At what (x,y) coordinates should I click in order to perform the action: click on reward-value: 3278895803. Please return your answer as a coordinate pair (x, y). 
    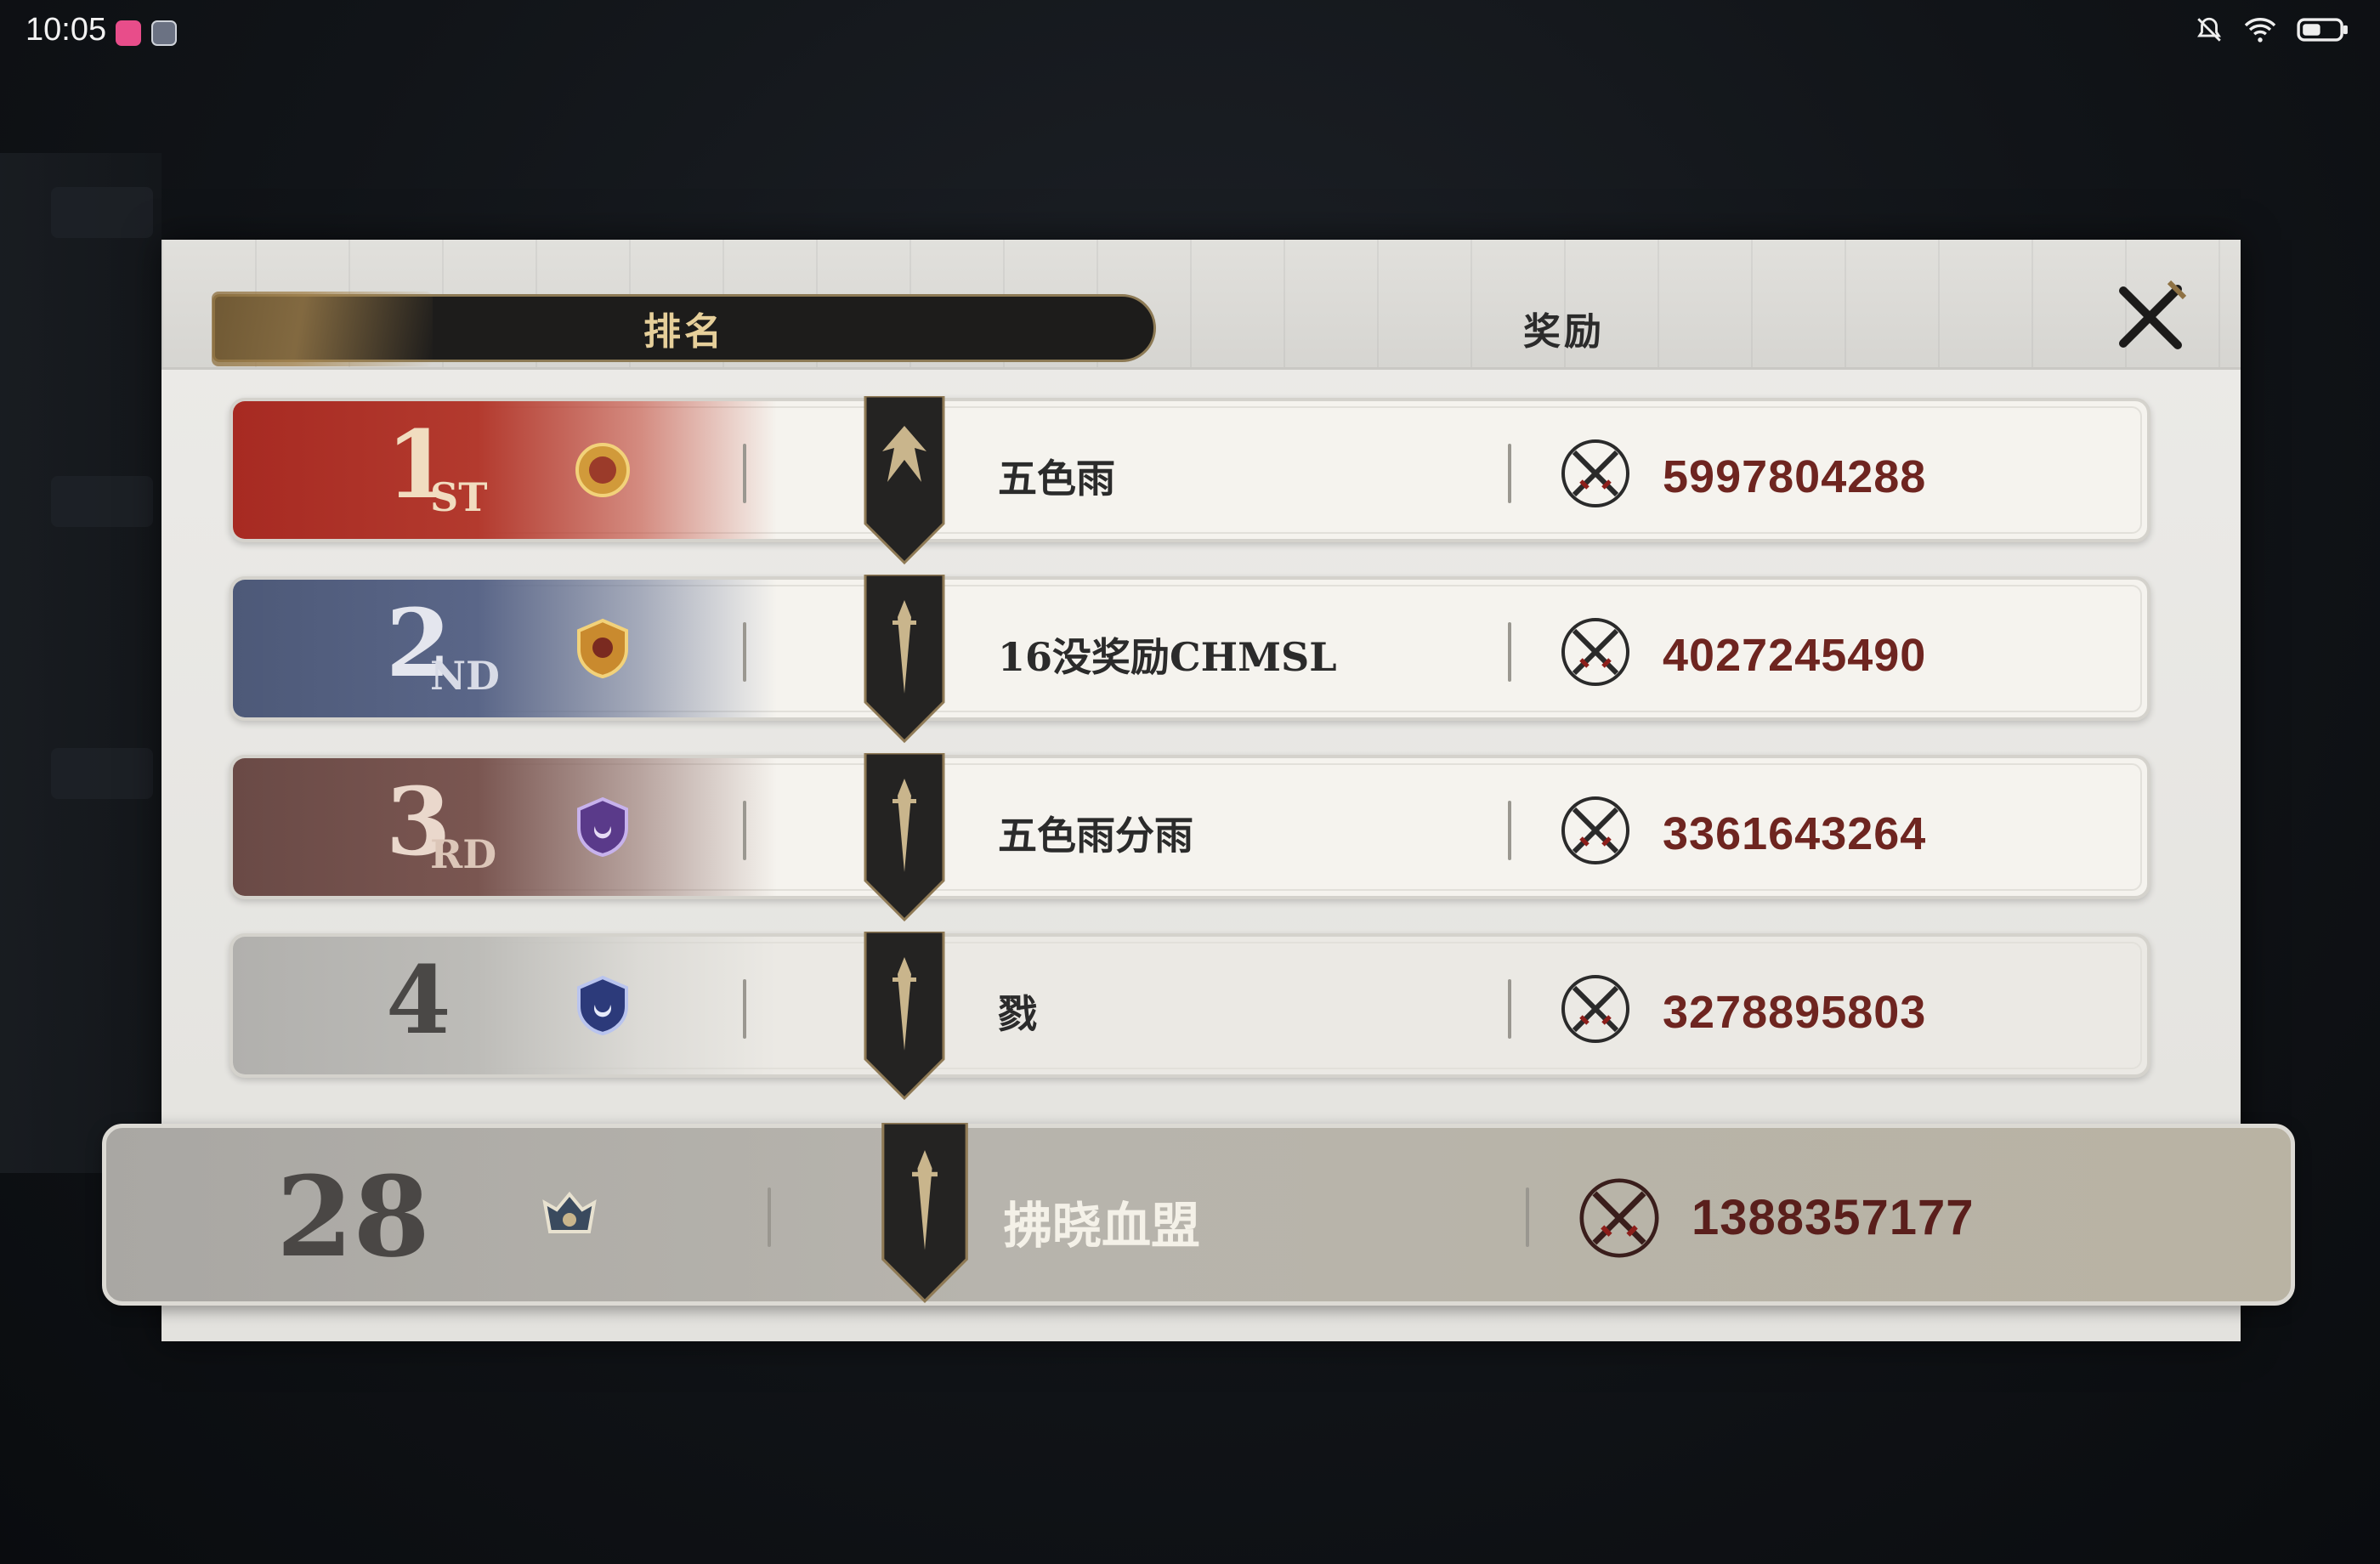
    Looking at the image, I should click on (1795, 1012).